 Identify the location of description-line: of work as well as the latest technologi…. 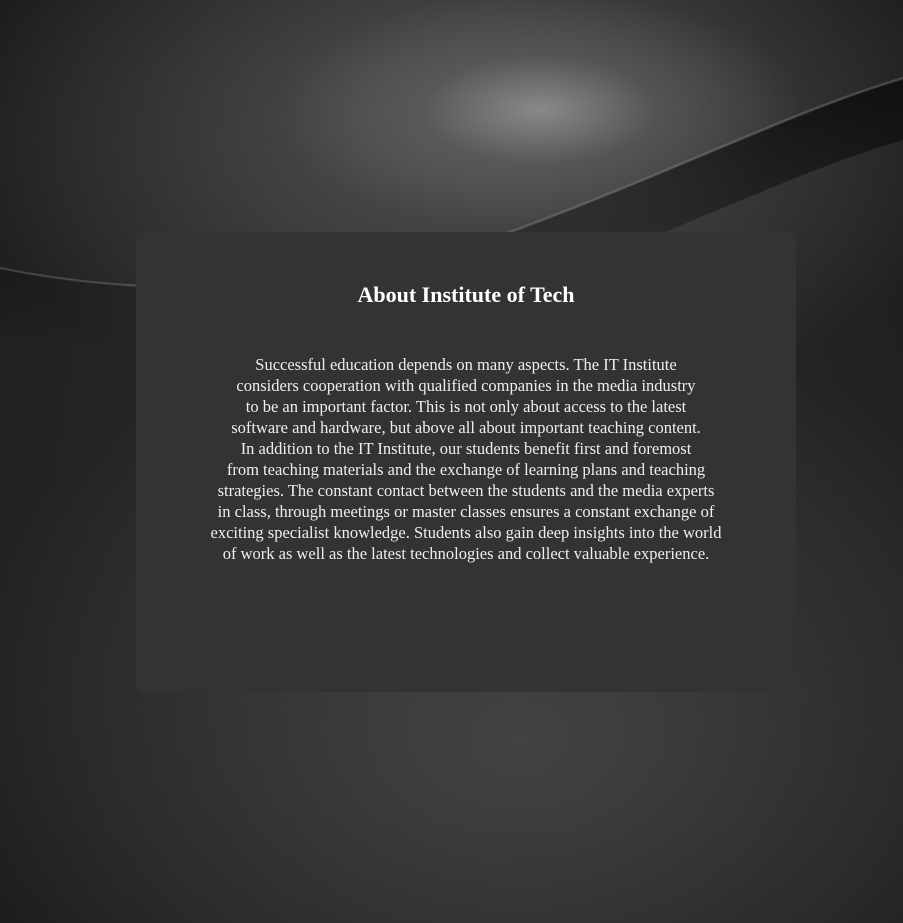
(466, 553).